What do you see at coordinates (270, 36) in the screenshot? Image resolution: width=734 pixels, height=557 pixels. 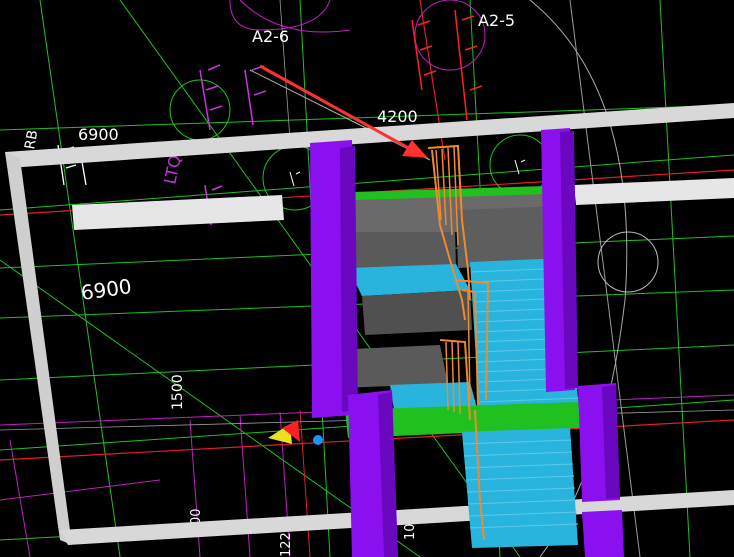 I see `grid-label-a2-6: A2-6` at bounding box center [270, 36].